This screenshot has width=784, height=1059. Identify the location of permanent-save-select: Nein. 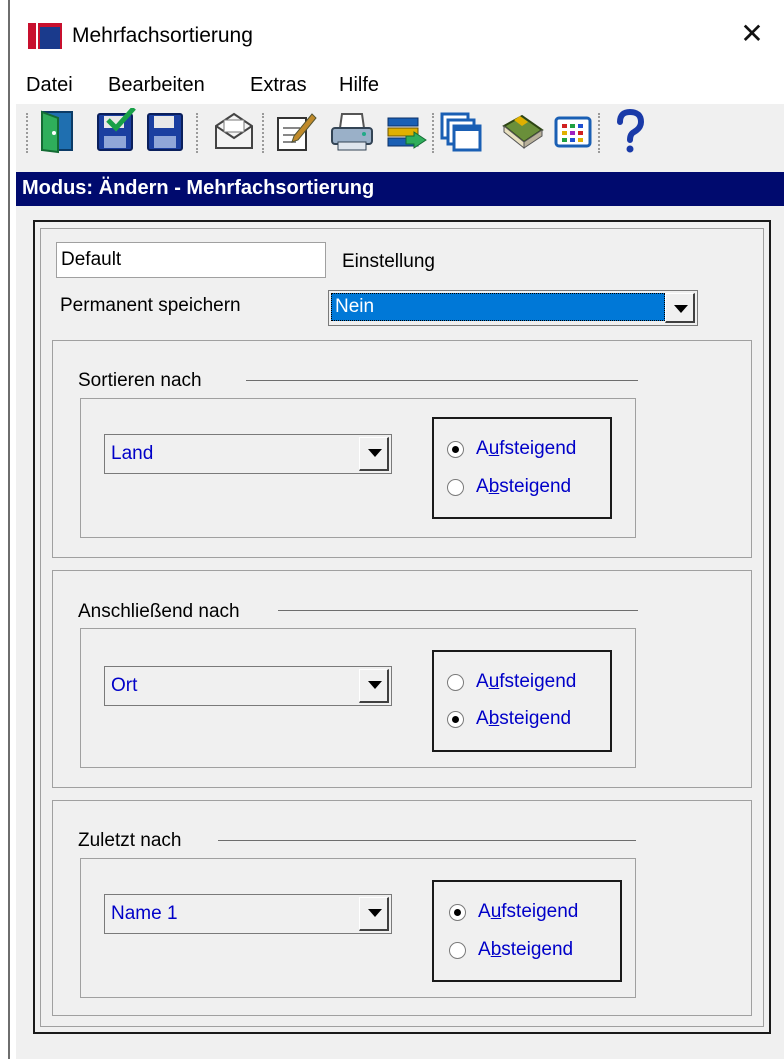
(513, 308).